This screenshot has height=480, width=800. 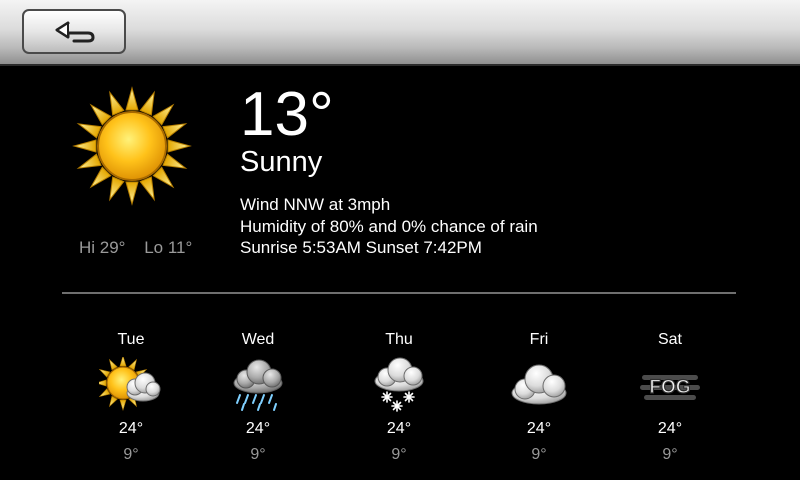 I want to click on fog-icon: FOG, so click(x=670, y=385).